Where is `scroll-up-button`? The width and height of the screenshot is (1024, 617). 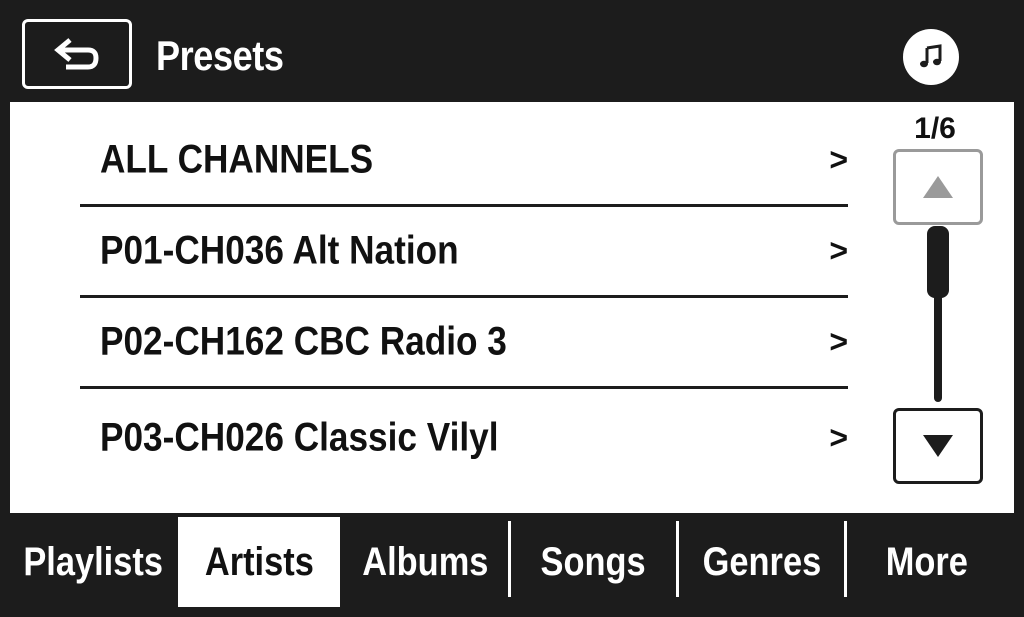 scroll-up-button is located at coordinates (938, 187).